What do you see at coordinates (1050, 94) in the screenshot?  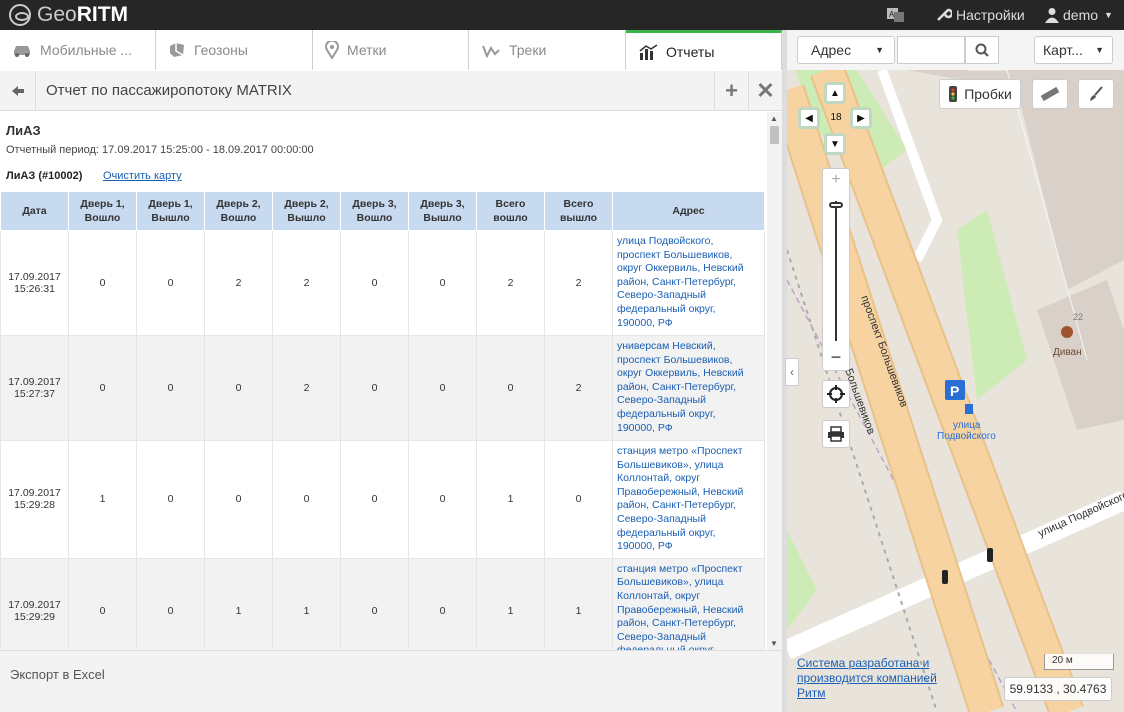 I see `ruler-button` at bounding box center [1050, 94].